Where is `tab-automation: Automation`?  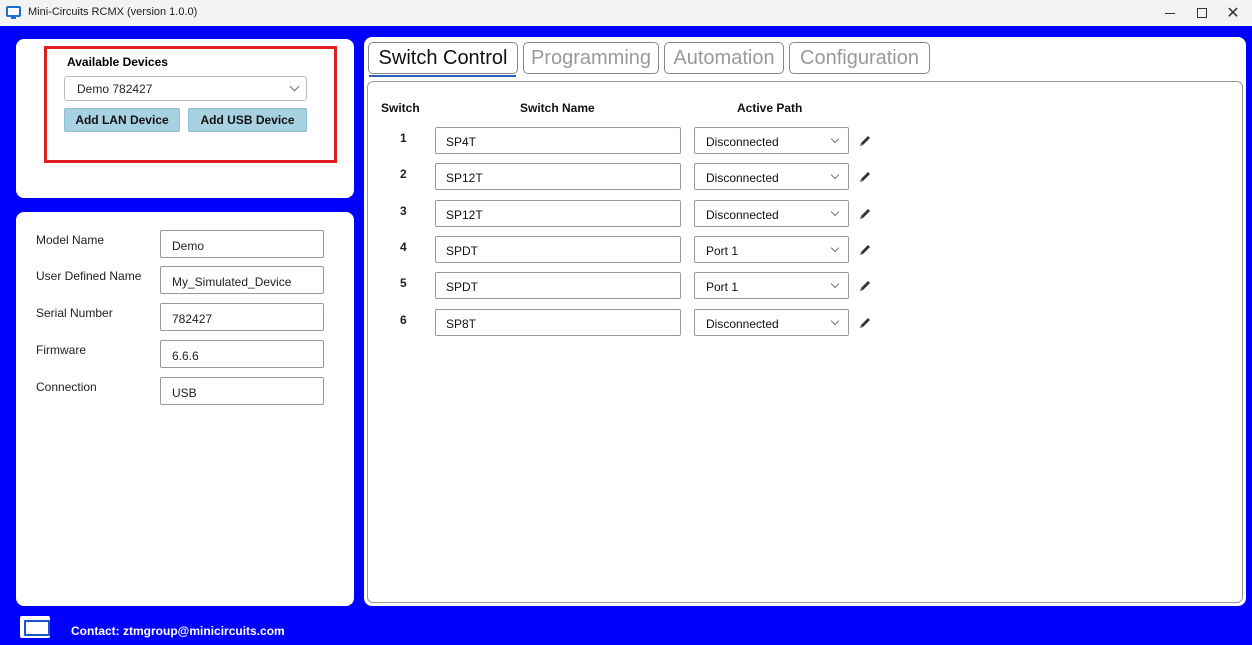
tab-automation: Automation is located at coordinates (724, 58).